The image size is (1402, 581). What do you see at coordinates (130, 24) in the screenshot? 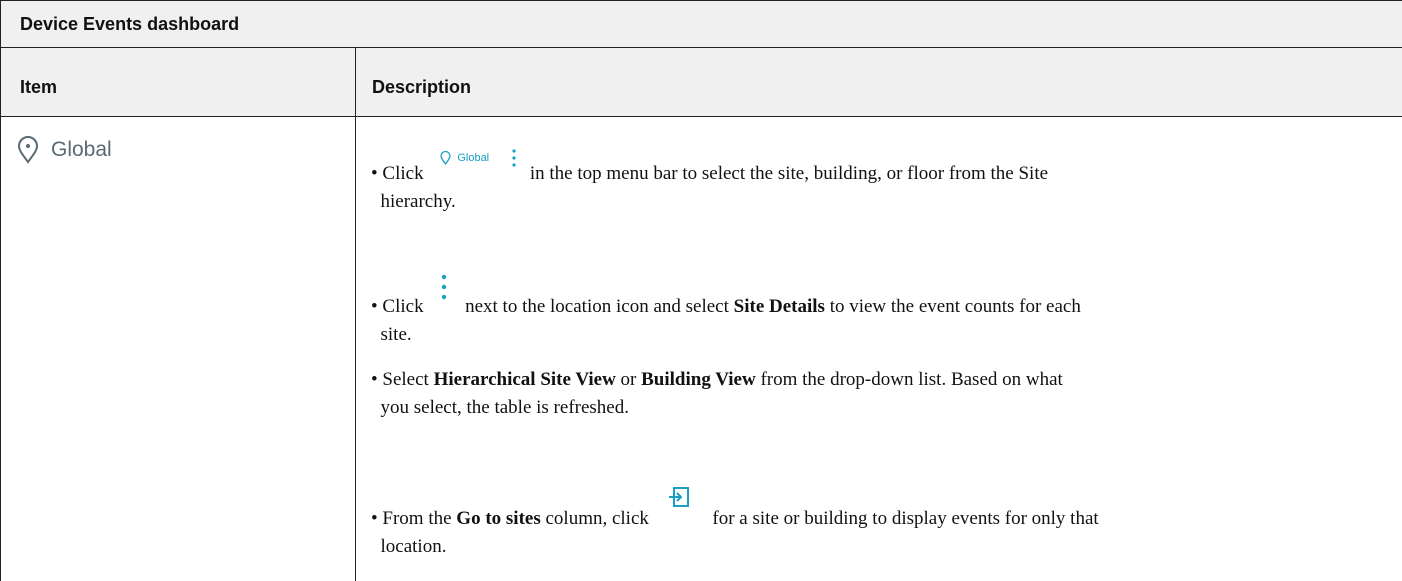
I see `table-title: Device Events dashboard` at bounding box center [130, 24].